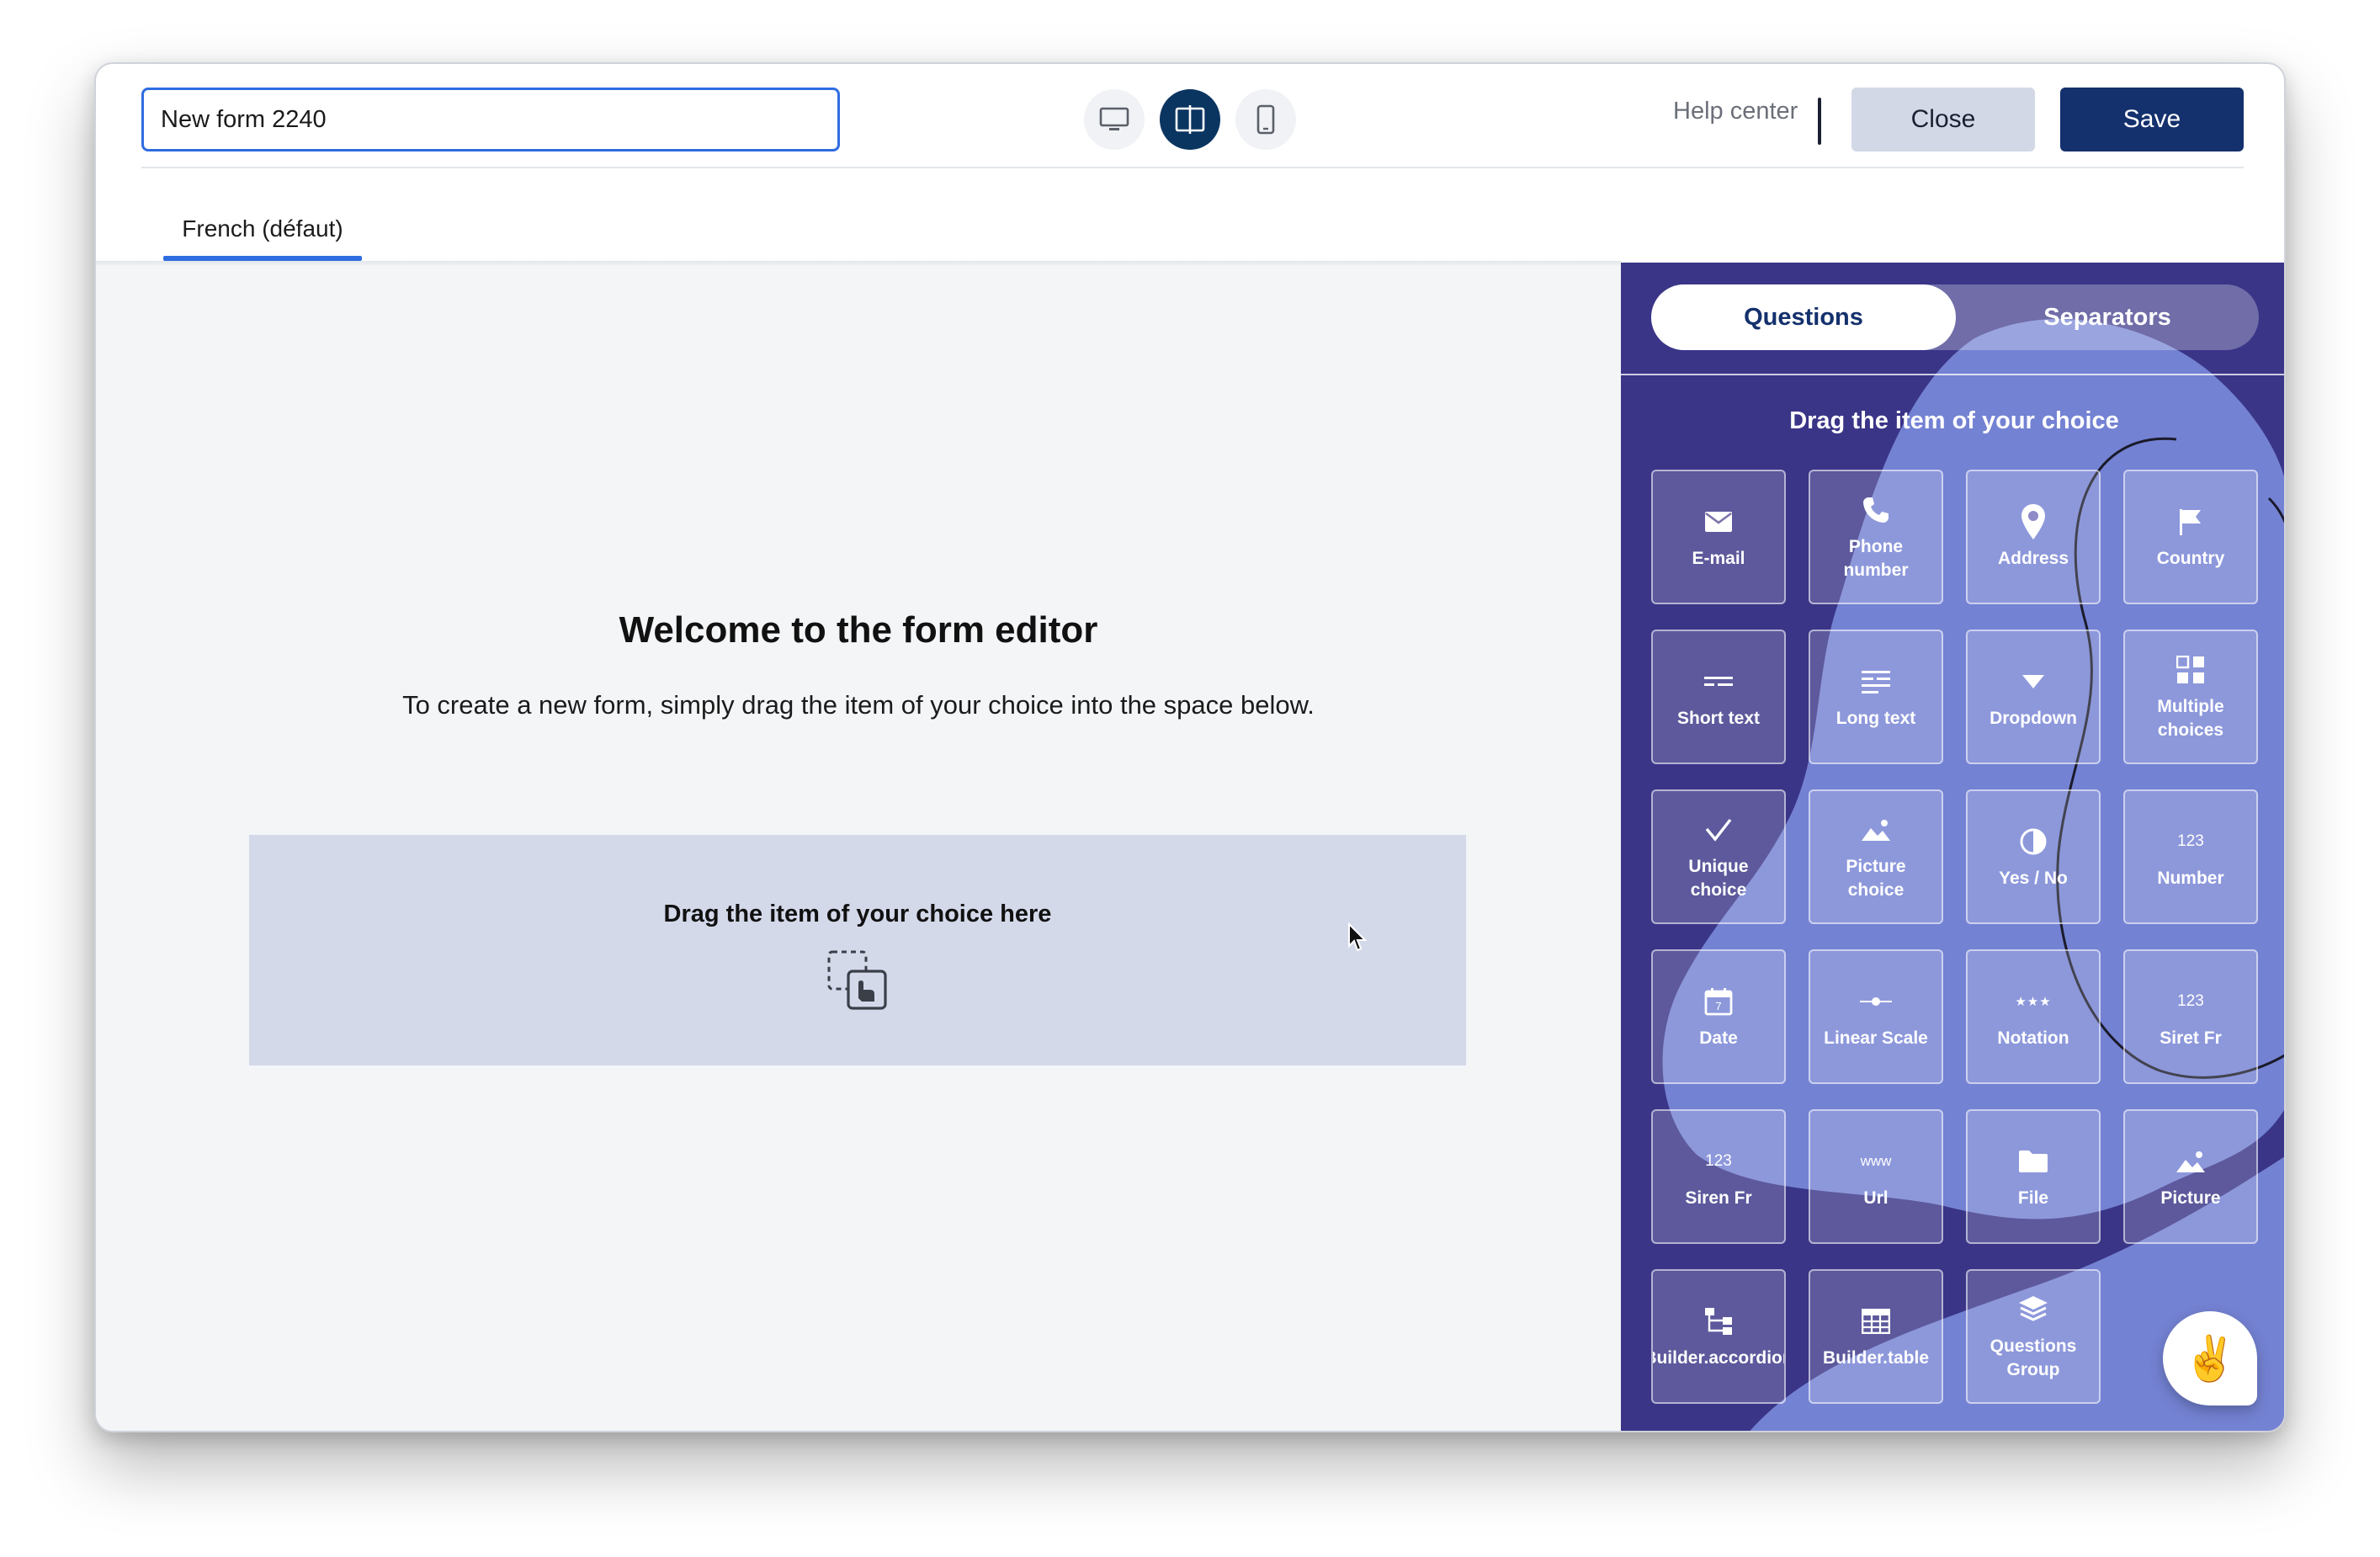  I want to click on split-view-icon, so click(1190, 119).